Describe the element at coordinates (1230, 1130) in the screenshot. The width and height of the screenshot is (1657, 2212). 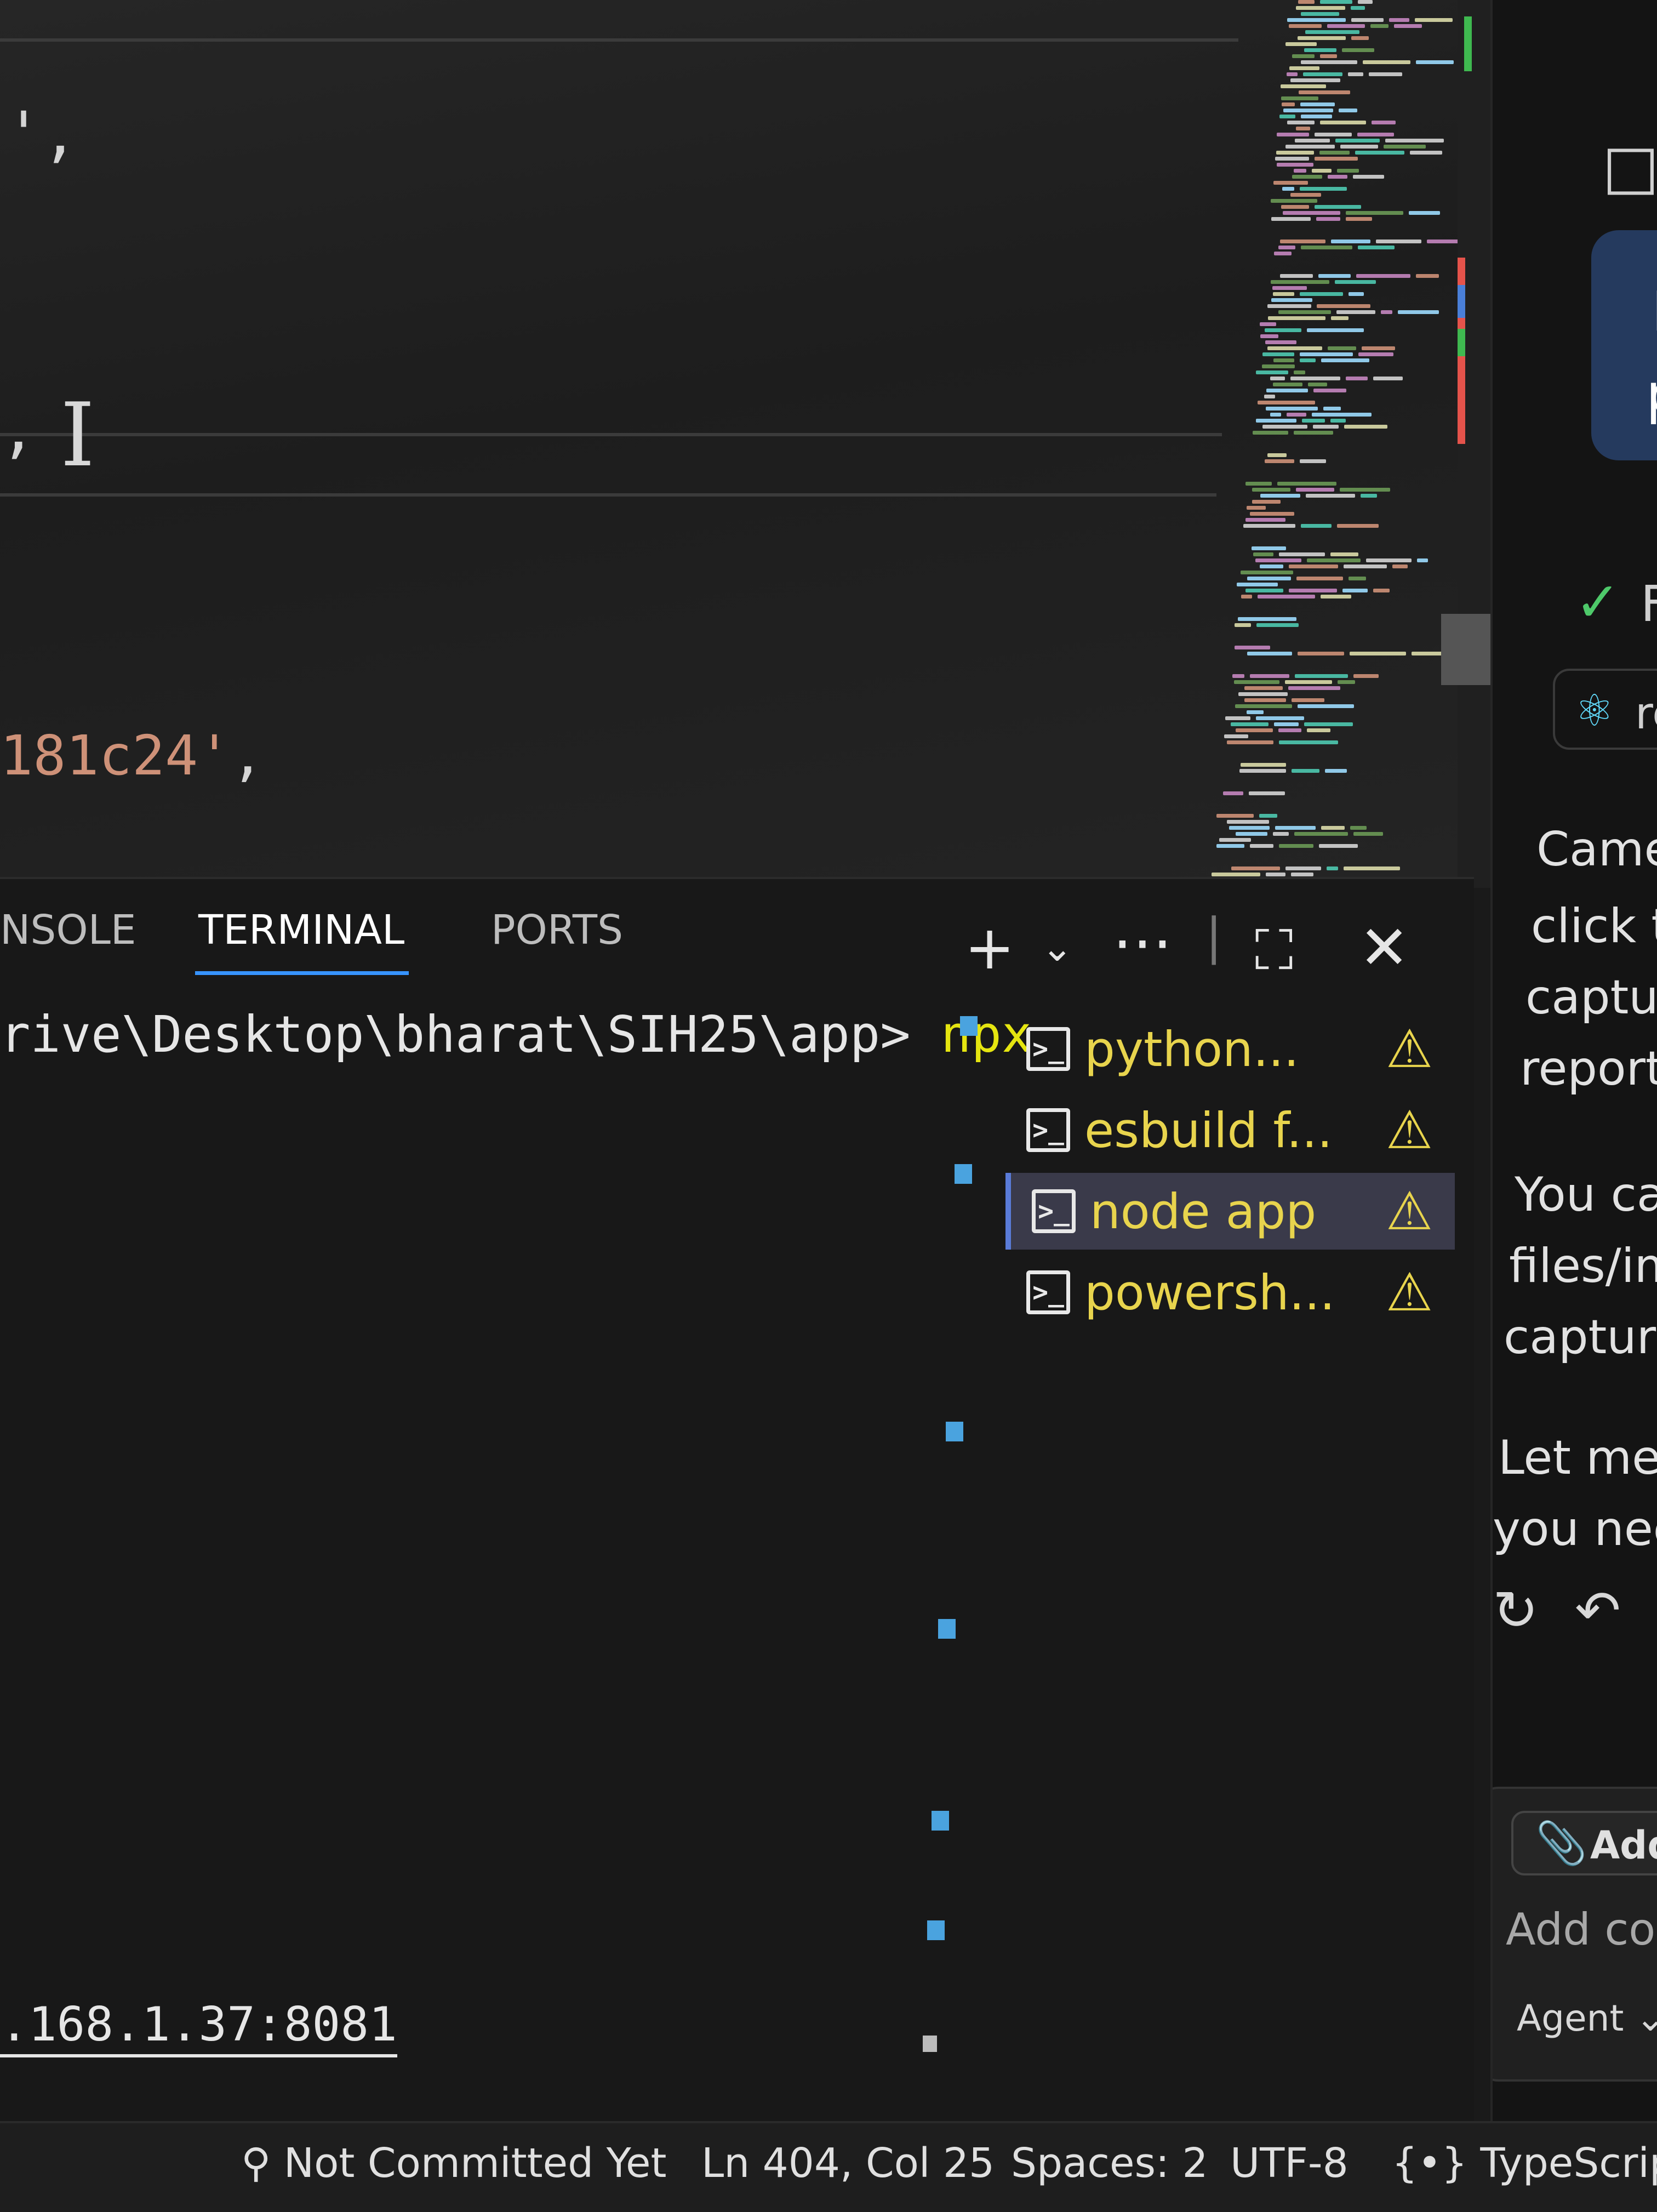
I see `terminal-list-item: >_ esbuild f... ⚠` at that location.